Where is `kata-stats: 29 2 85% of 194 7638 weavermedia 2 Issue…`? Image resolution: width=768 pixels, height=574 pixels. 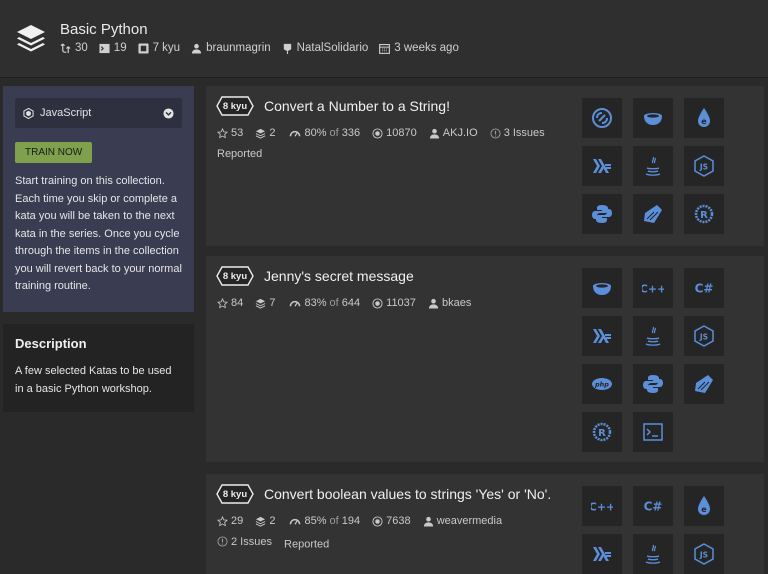
kata-stats: 29 2 85% of 194 7638 weavermedia 2 Issue… is located at coordinates (392, 532).